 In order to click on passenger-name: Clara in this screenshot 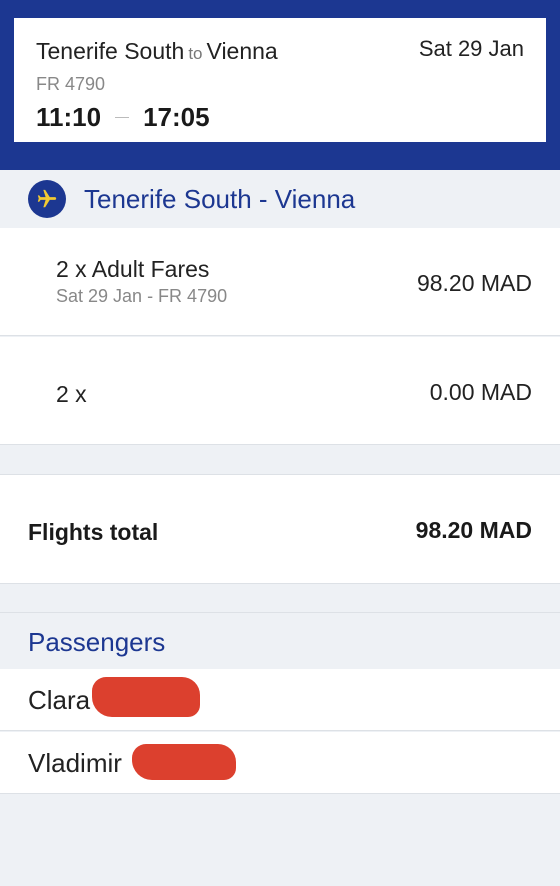, I will do `click(59, 700)`.